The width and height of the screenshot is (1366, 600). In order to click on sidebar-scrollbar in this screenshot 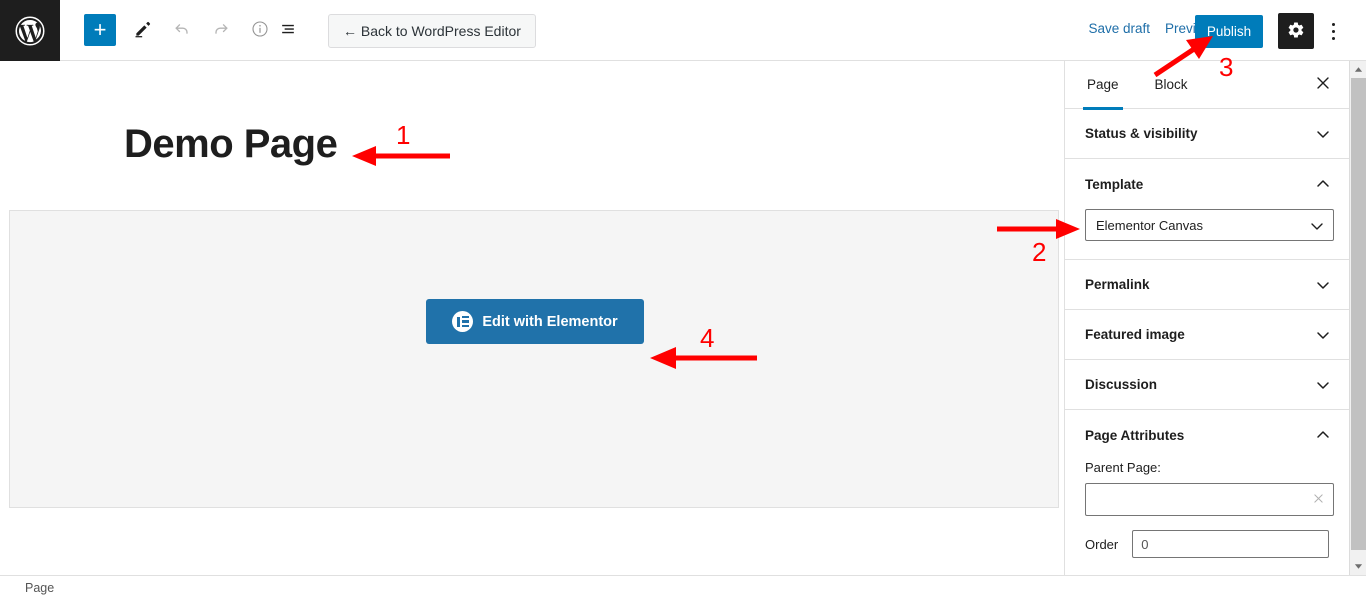, I will do `click(1357, 318)`.